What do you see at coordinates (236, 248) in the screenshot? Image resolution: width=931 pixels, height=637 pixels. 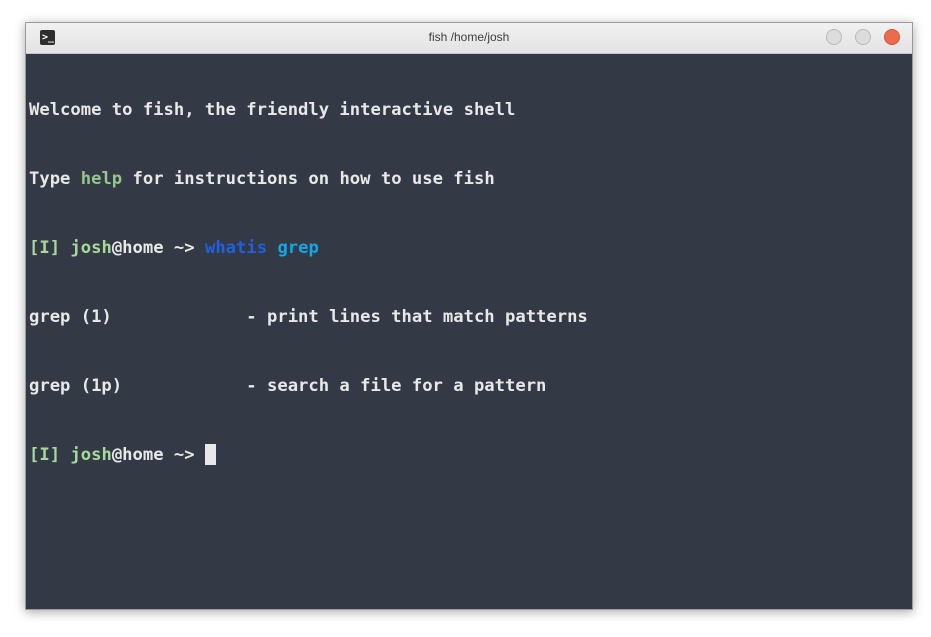 I see `command-name: whatis` at bounding box center [236, 248].